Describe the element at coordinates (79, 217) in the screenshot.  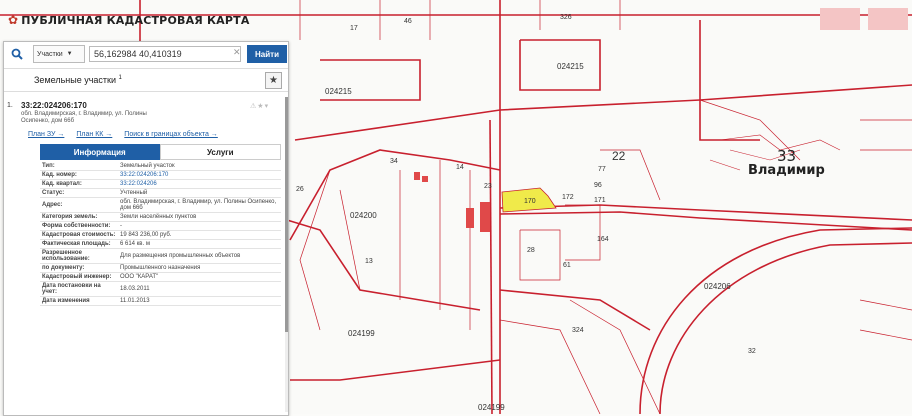
I see `field-label: Категория земель:` at that location.